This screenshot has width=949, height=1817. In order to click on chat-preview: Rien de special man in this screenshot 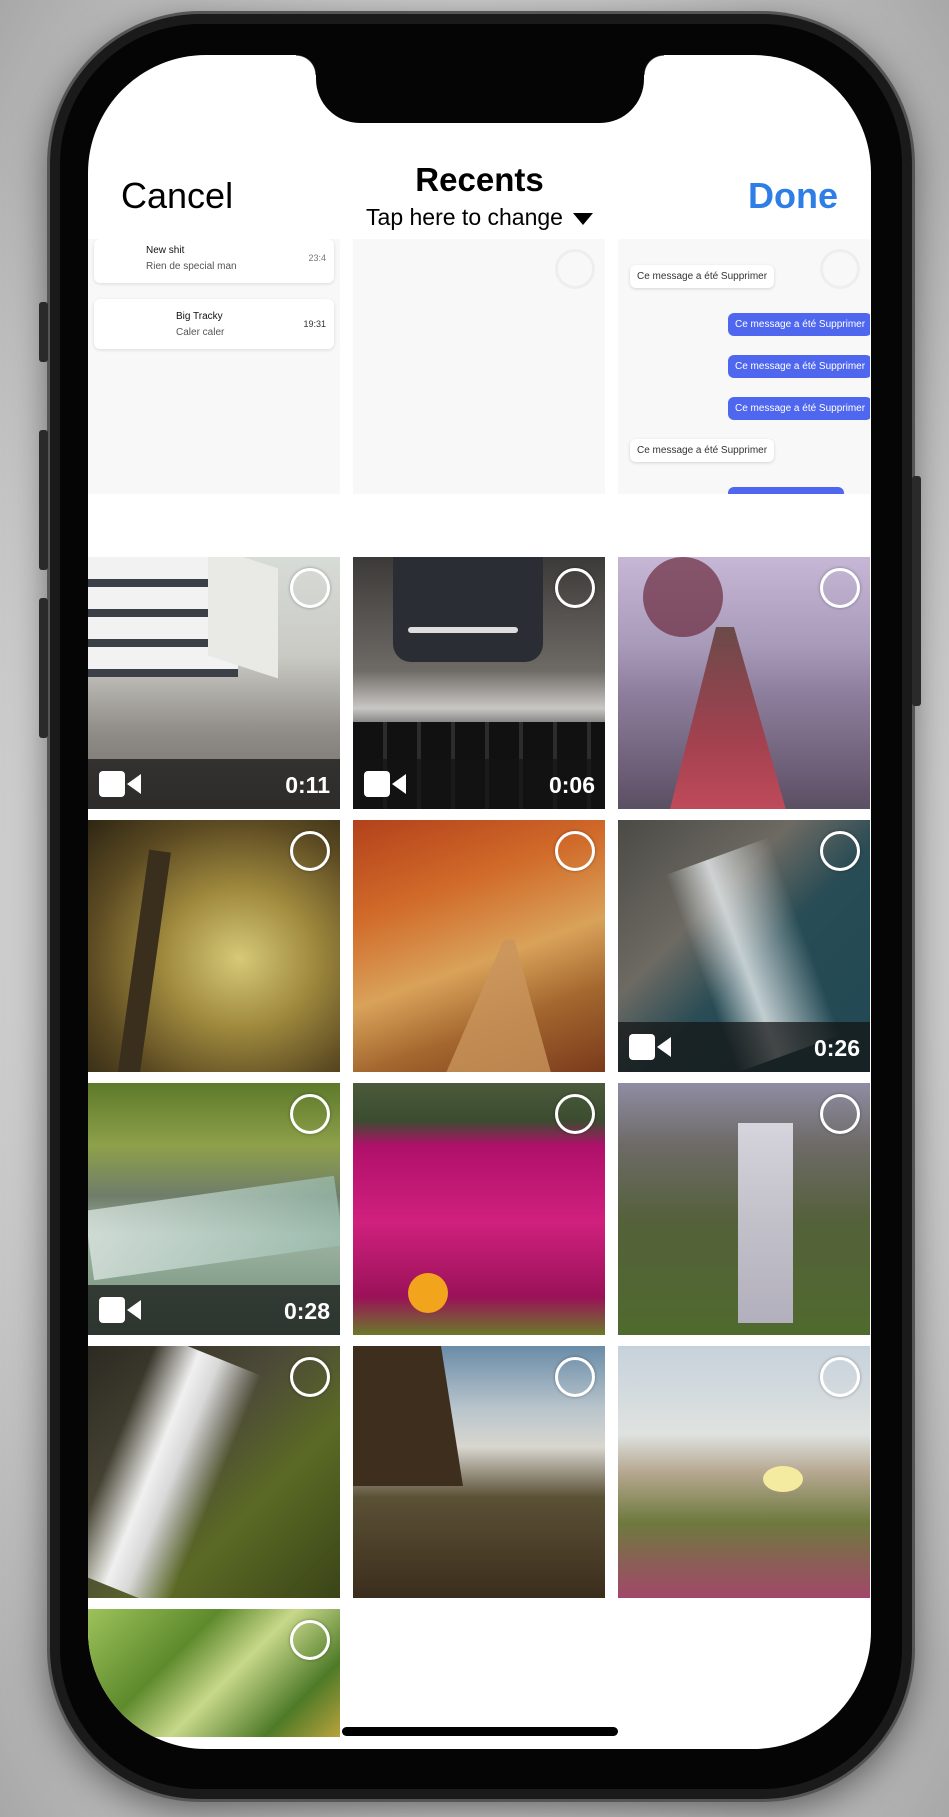, I will do `click(191, 266)`.